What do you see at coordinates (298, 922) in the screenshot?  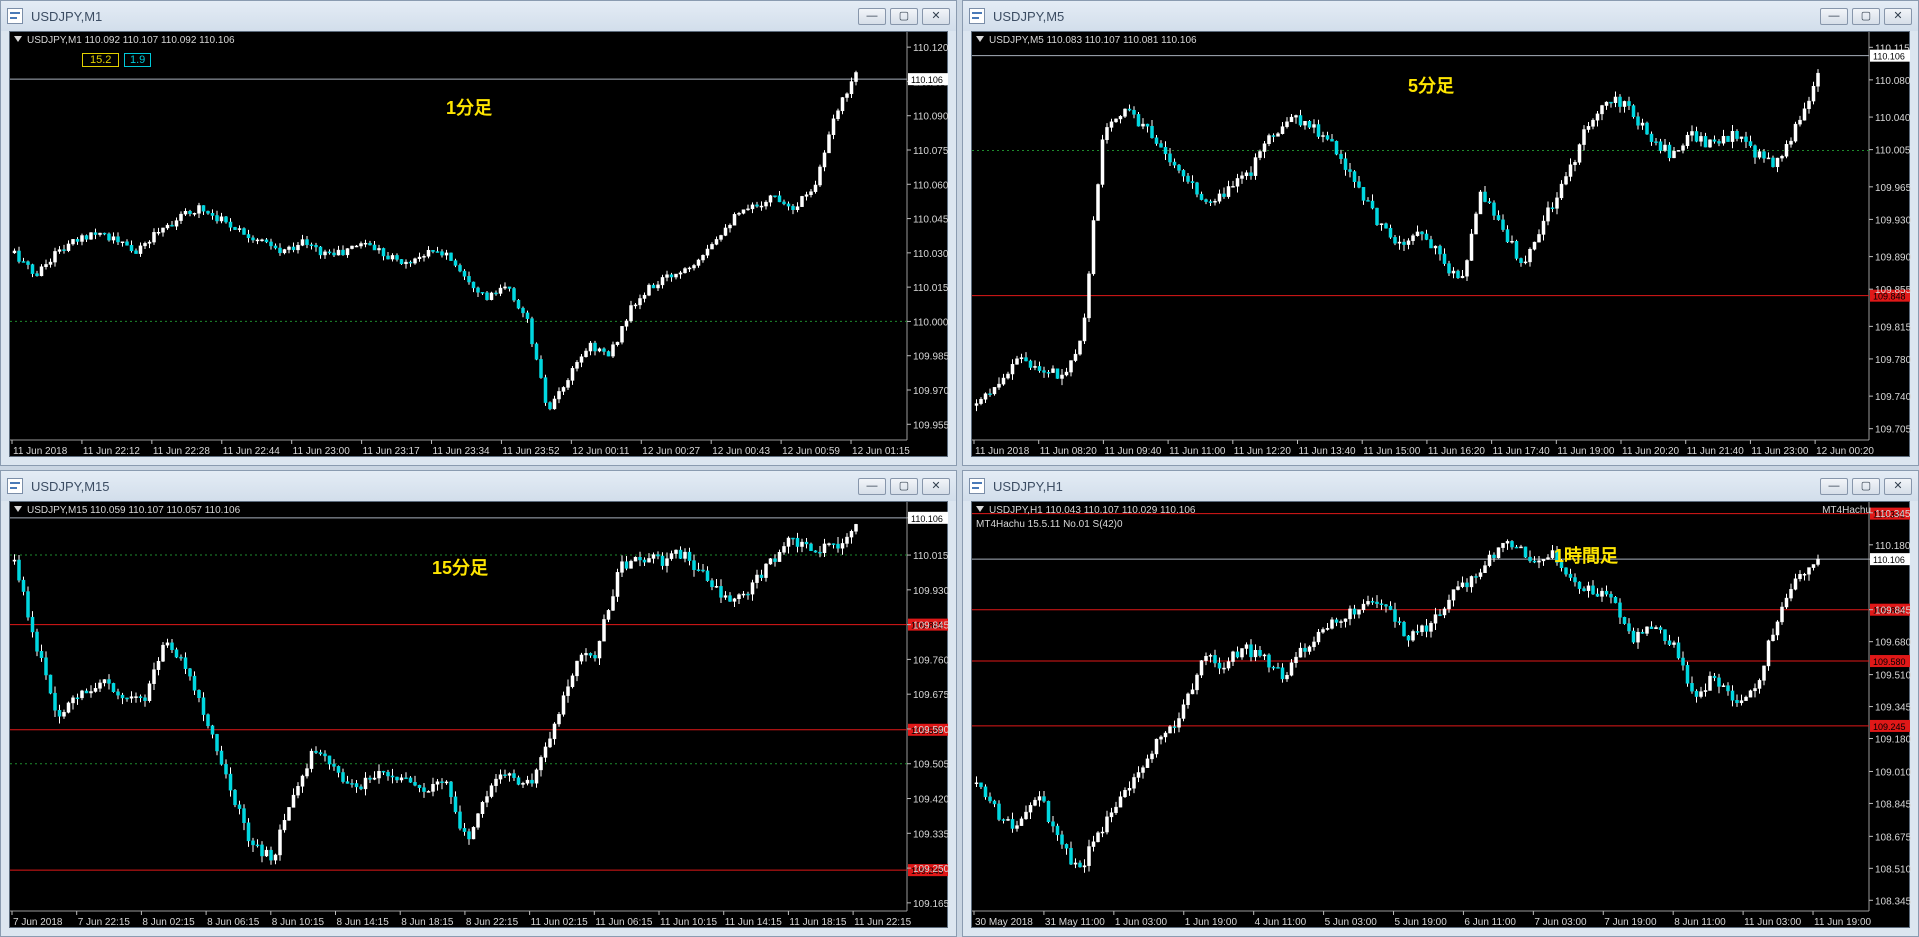 I see `time-tick-label: 8 Jun 10:15` at bounding box center [298, 922].